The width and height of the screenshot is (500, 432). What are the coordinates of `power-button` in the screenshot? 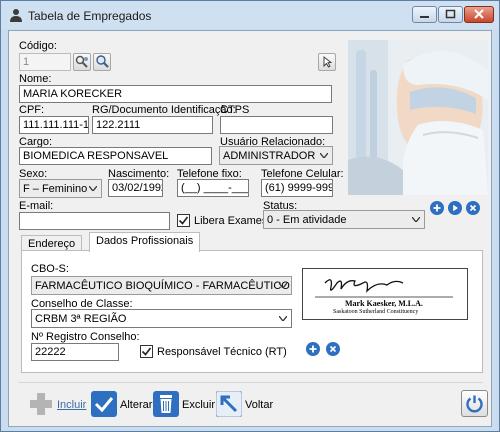 It's located at (474, 403).